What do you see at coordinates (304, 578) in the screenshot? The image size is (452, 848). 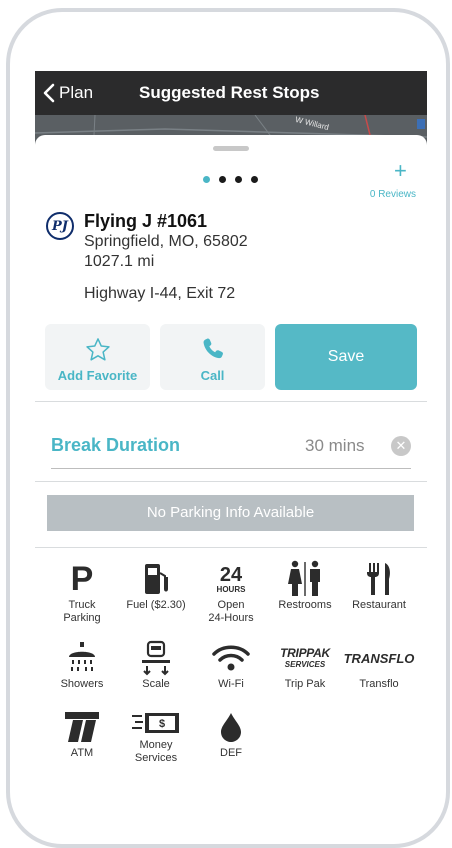 I see `restroom-icon` at bounding box center [304, 578].